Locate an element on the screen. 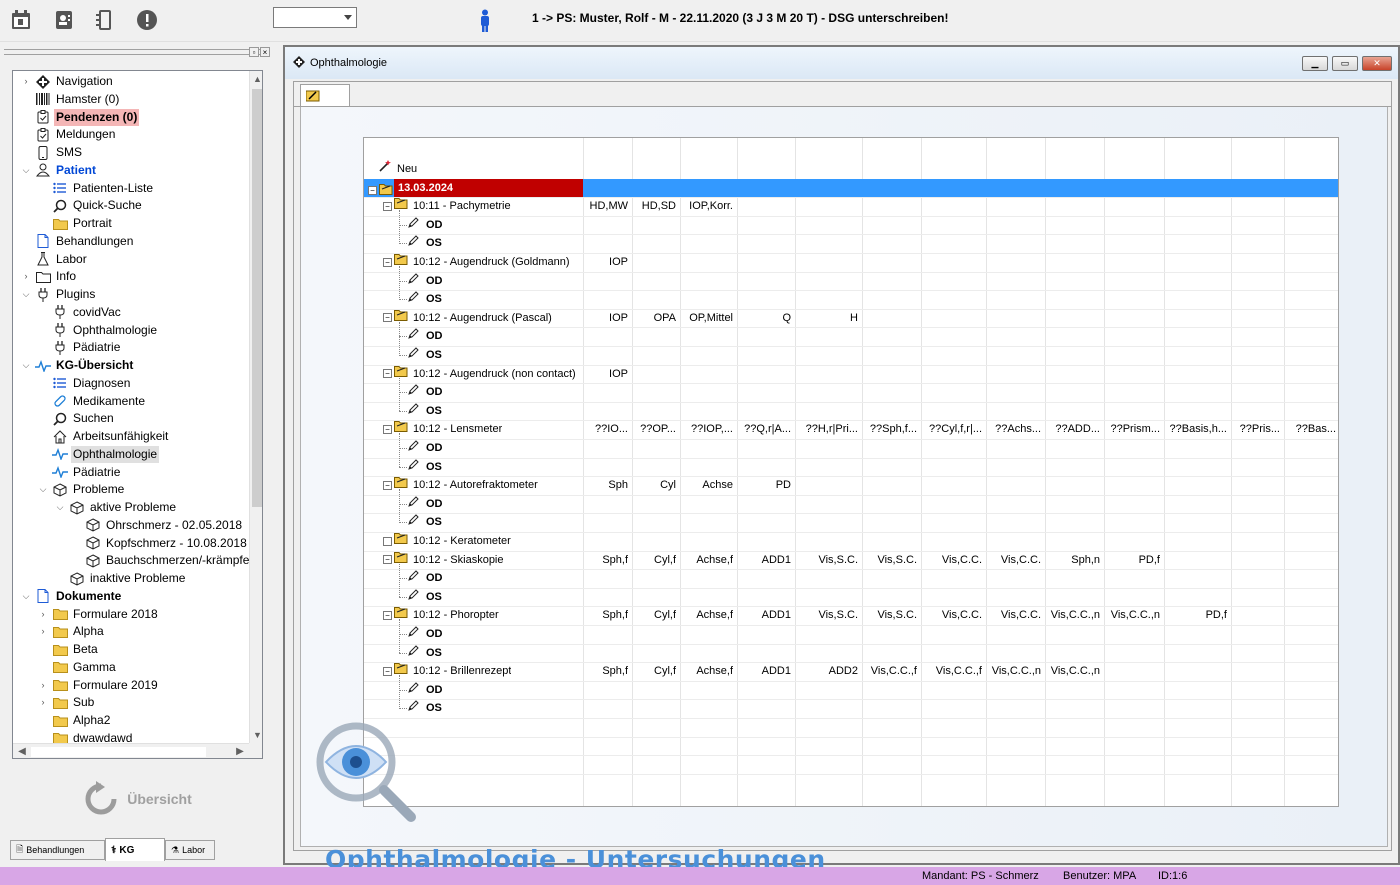 Image resolution: width=1400 pixels, height=885 pixels. scroll-thumb is located at coordinates (257, 298).